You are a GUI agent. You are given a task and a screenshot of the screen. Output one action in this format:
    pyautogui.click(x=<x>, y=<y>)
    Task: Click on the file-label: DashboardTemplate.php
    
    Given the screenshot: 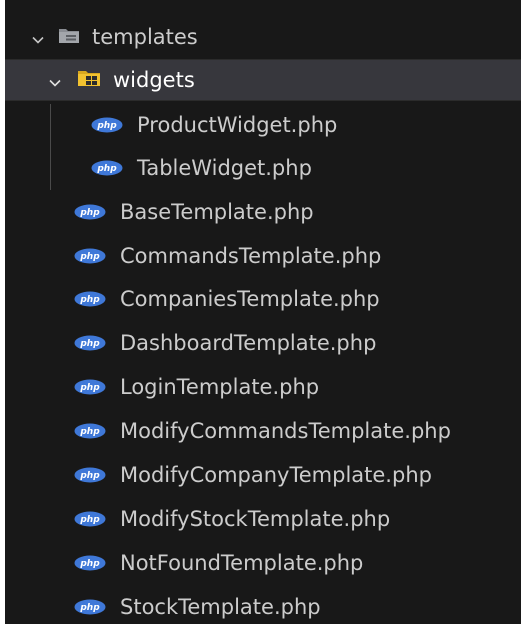 What is the action you would take?
    pyautogui.click(x=248, y=343)
    